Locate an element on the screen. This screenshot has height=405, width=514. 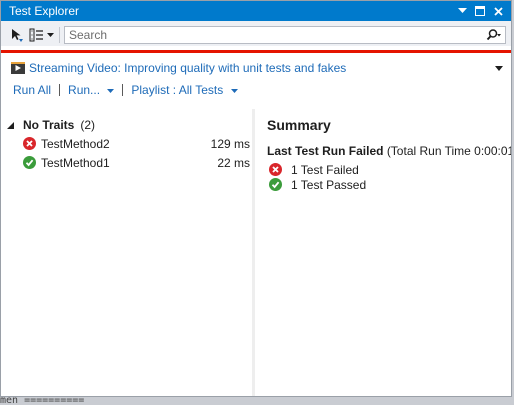
run-tests-after-build-button is located at coordinates (17, 35).